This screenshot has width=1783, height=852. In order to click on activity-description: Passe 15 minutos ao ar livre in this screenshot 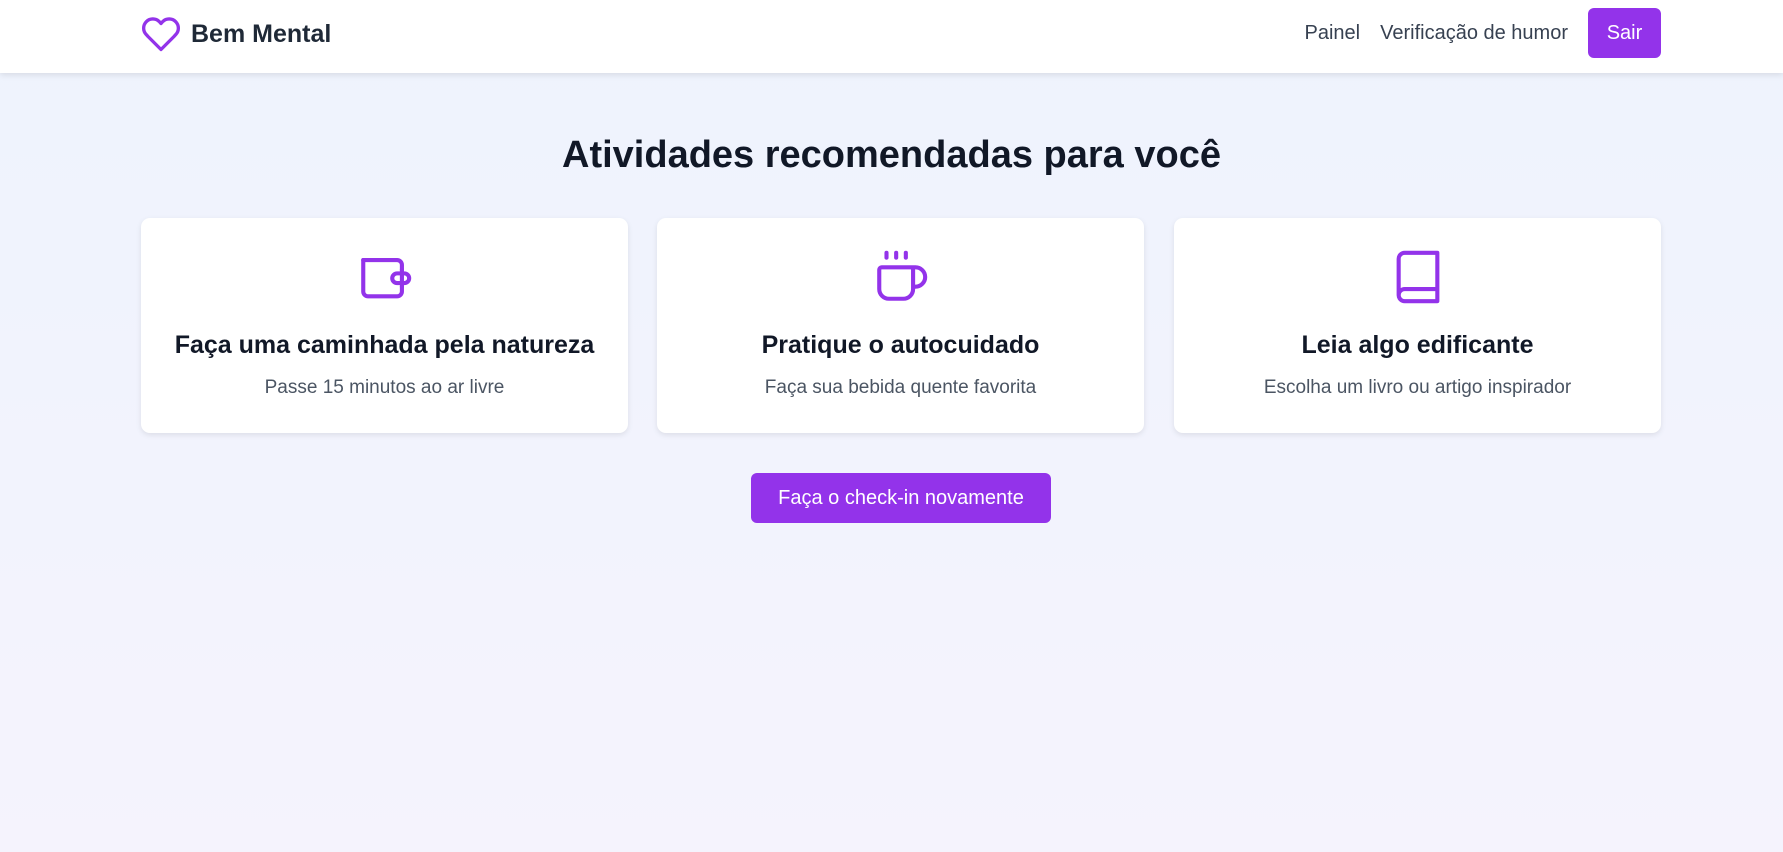, I will do `click(384, 387)`.